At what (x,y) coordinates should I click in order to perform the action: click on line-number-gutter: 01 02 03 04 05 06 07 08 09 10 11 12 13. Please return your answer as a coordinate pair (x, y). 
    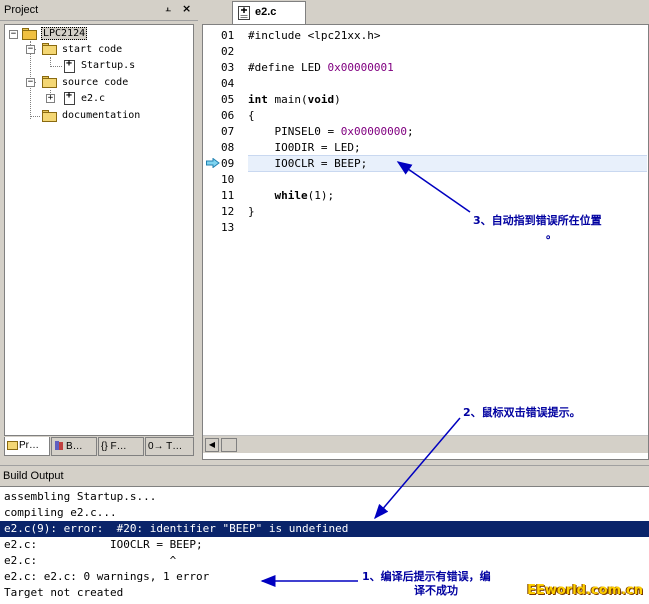
    Looking at the image, I should click on (225, 230).